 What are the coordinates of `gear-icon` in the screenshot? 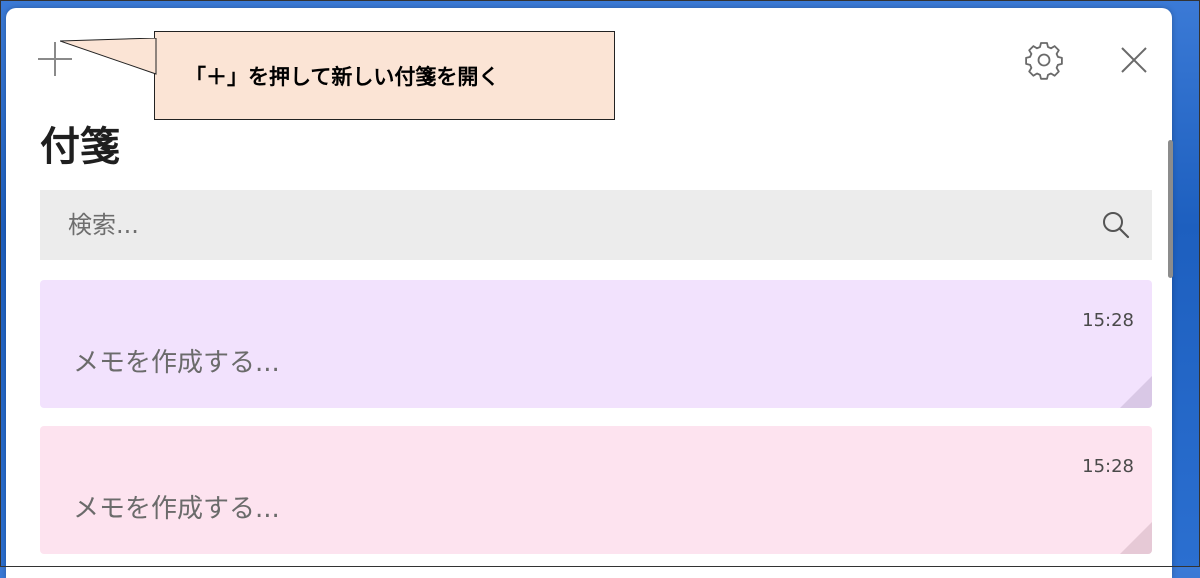 It's located at (1044, 61).